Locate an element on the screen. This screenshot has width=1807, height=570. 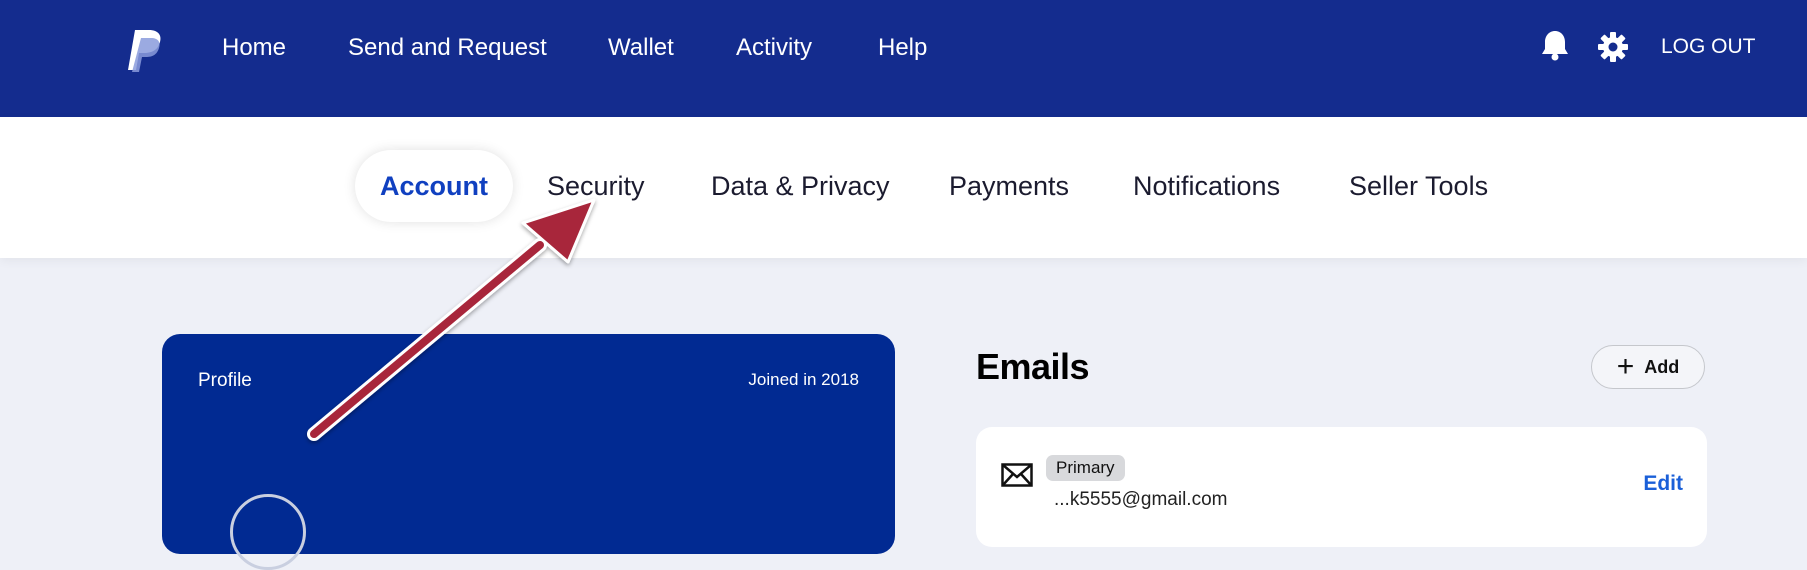
plus-icon: + is located at coordinates (1625, 366).